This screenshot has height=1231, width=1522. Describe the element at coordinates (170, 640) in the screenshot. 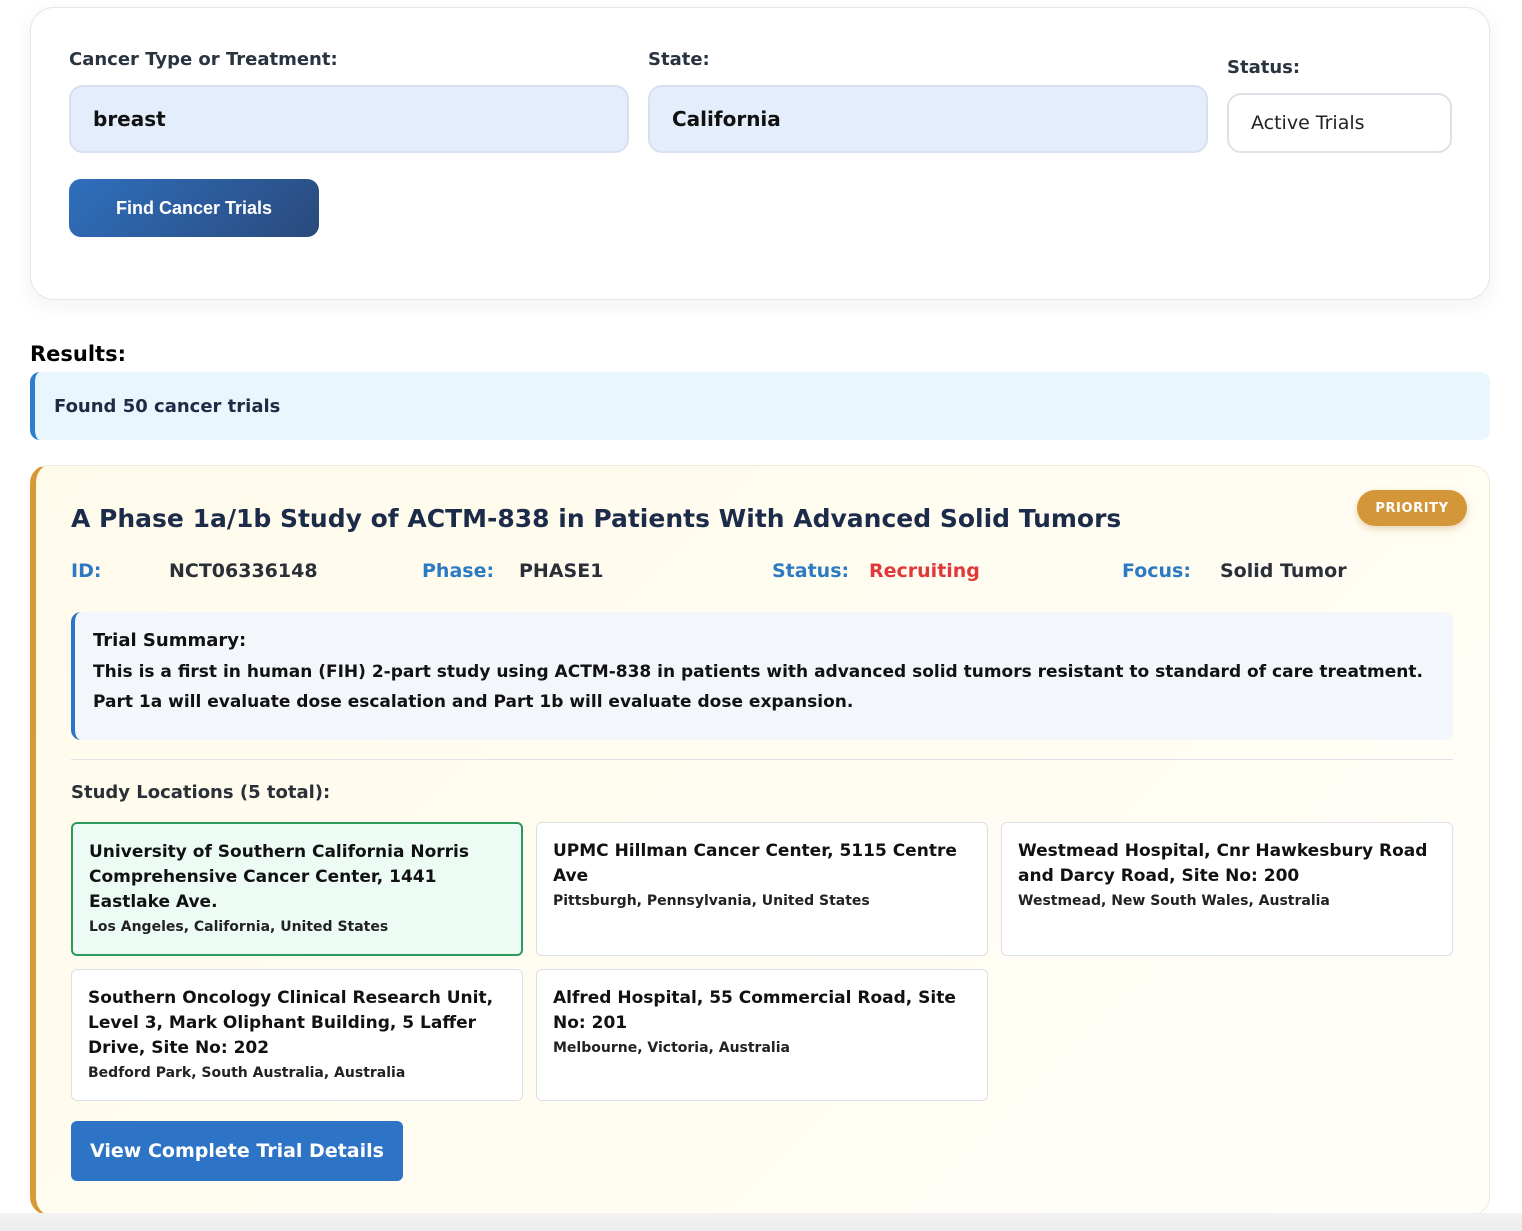

I see `trial-summary-title: Trial Summary:` at that location.